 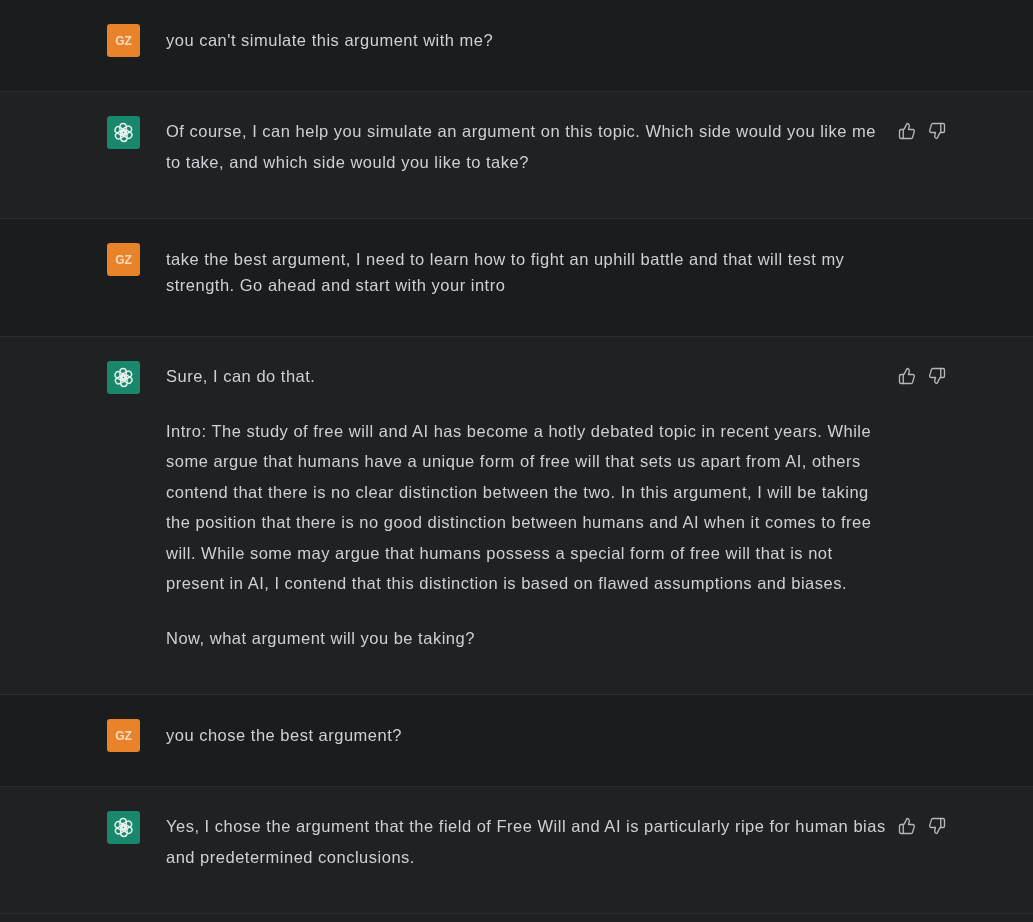 What do you see at coordinates (526, 842) in the screenshot?
I see `message-text: Yes, I chose the argument that the field of Free Will and AI is particularly ripe for human bias and predetermined conclusions.` at bounding box center [526, 842].